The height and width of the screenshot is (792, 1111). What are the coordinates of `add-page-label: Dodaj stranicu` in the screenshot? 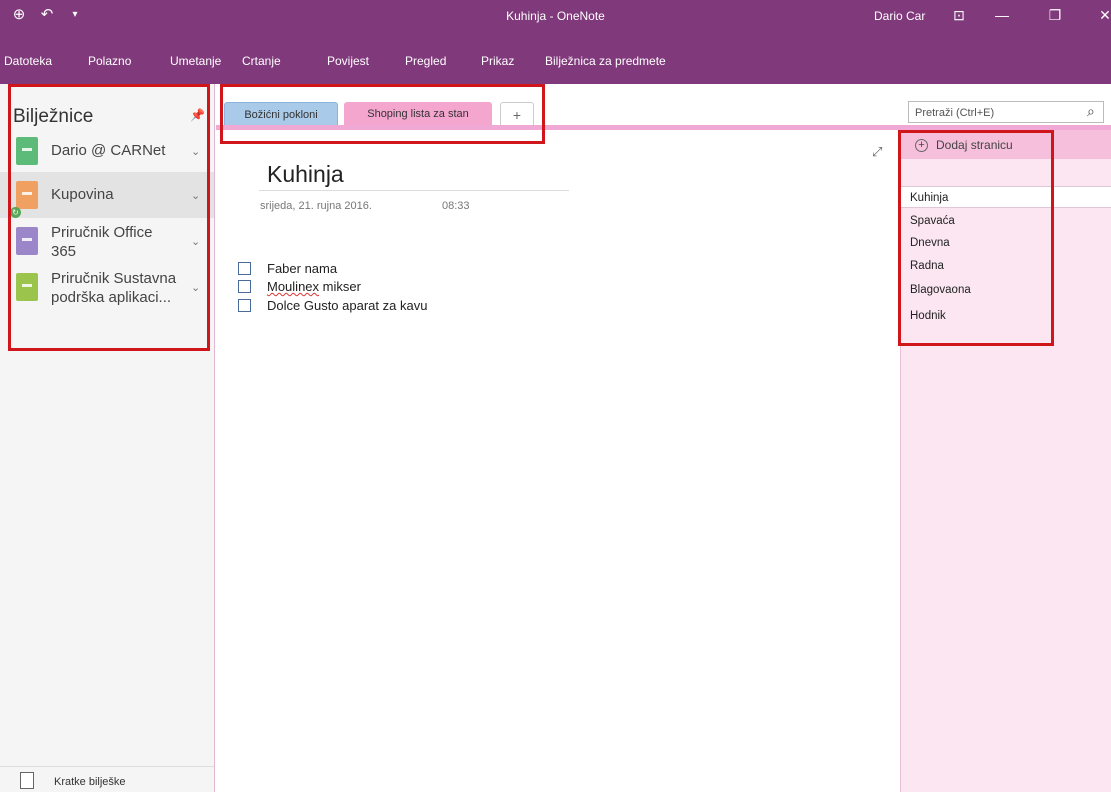 It's located at (974, 145).